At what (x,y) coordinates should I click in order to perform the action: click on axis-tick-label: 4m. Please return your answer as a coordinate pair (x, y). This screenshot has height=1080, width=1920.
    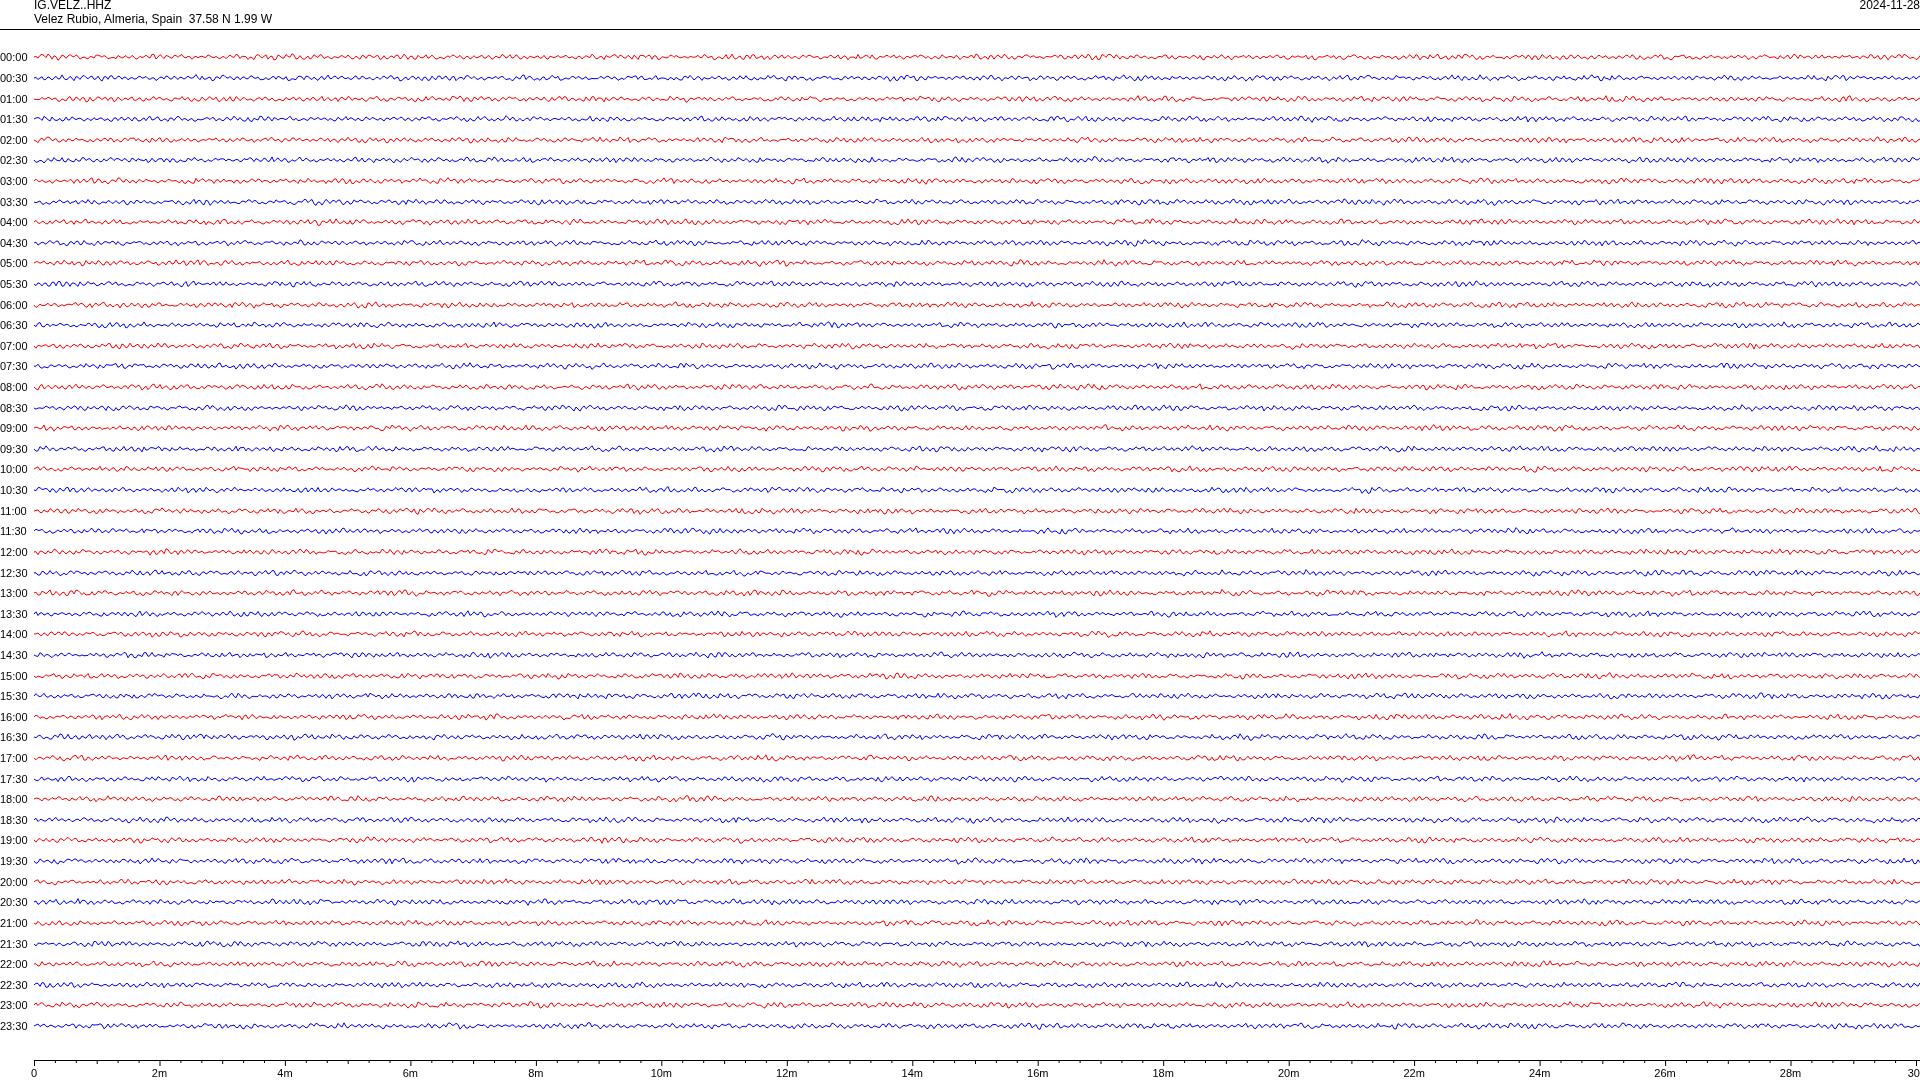
    Looking at the image, I should click on (285, 1073).